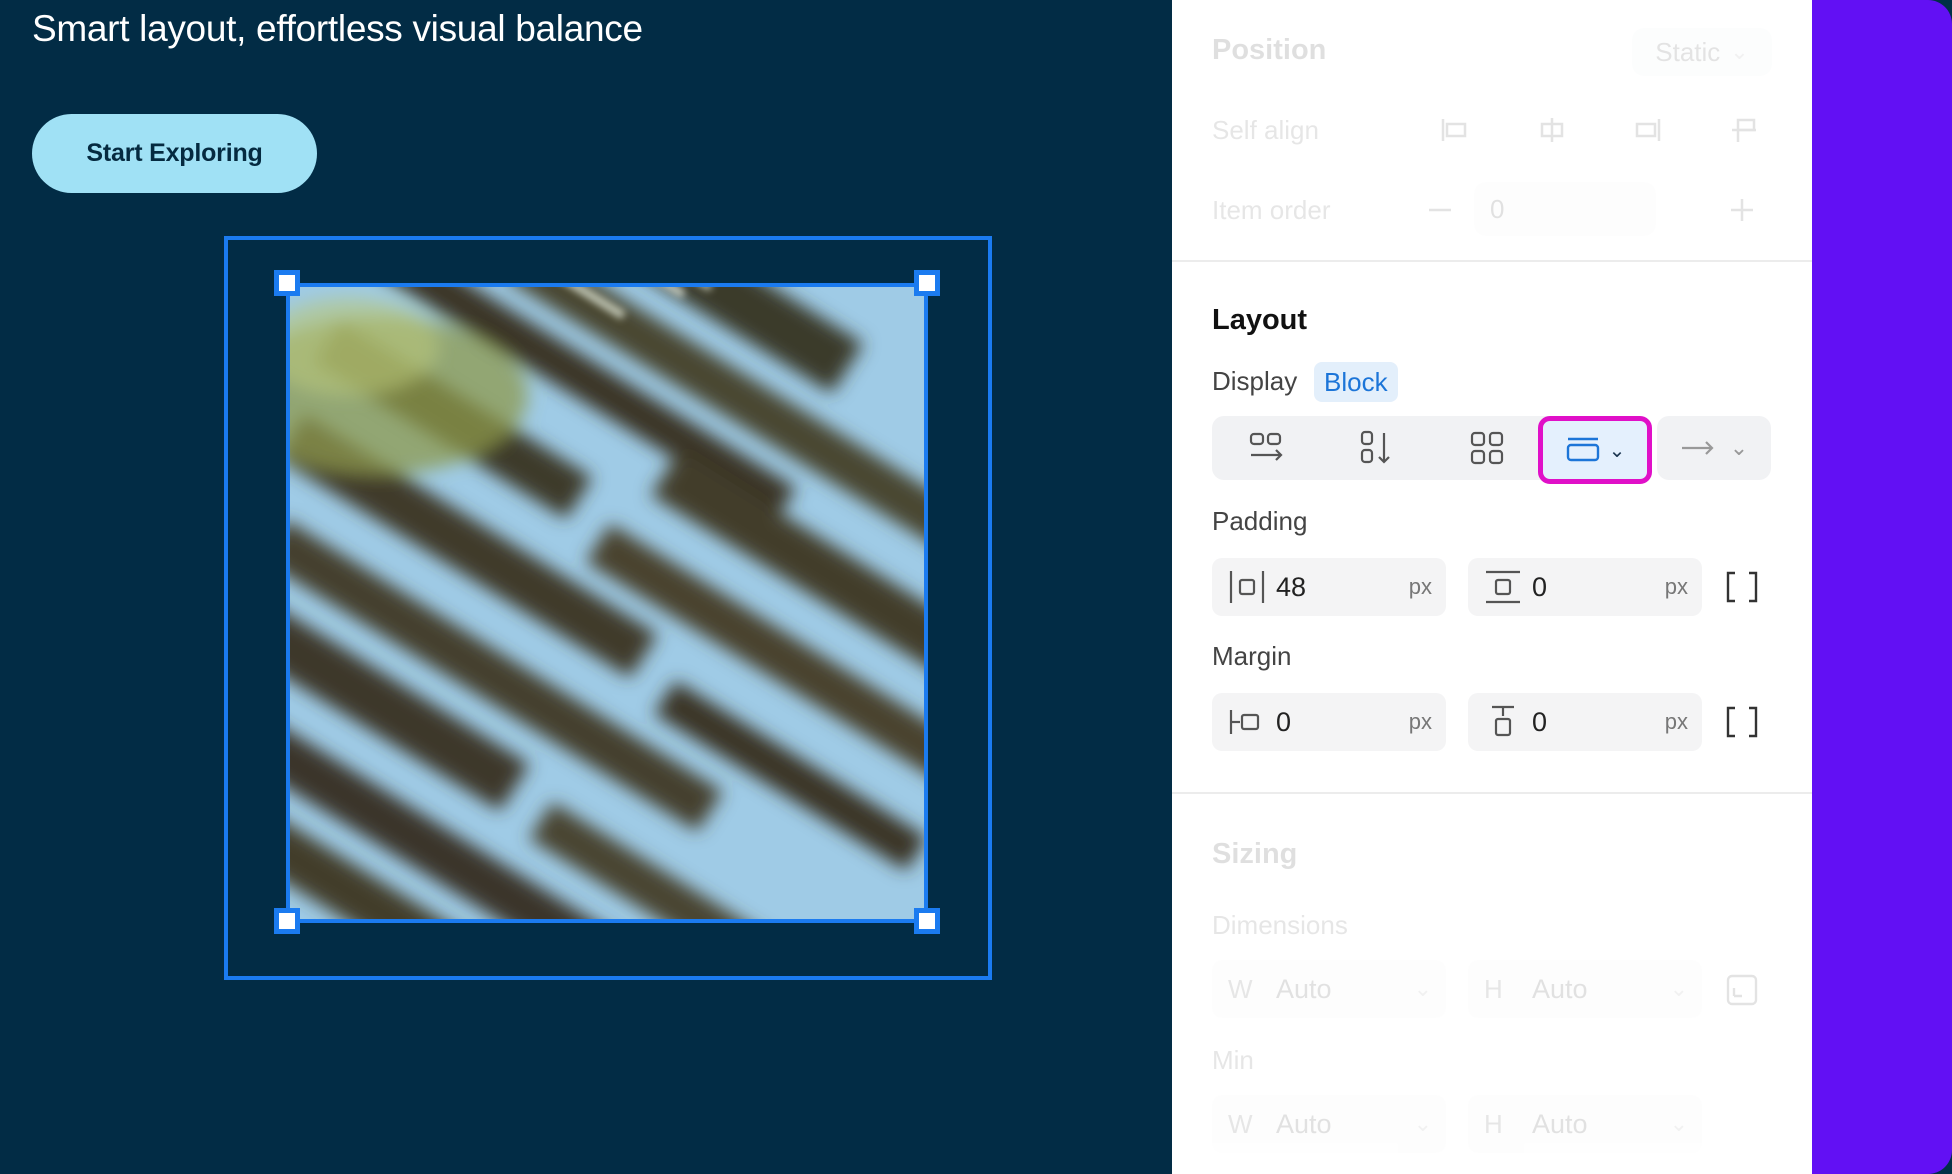 The height and width of the screenshot is (1174, 1952). Describe the element at coordinates (927, 283) in the screenshot. I see `resize-handle-top-right` at that location.